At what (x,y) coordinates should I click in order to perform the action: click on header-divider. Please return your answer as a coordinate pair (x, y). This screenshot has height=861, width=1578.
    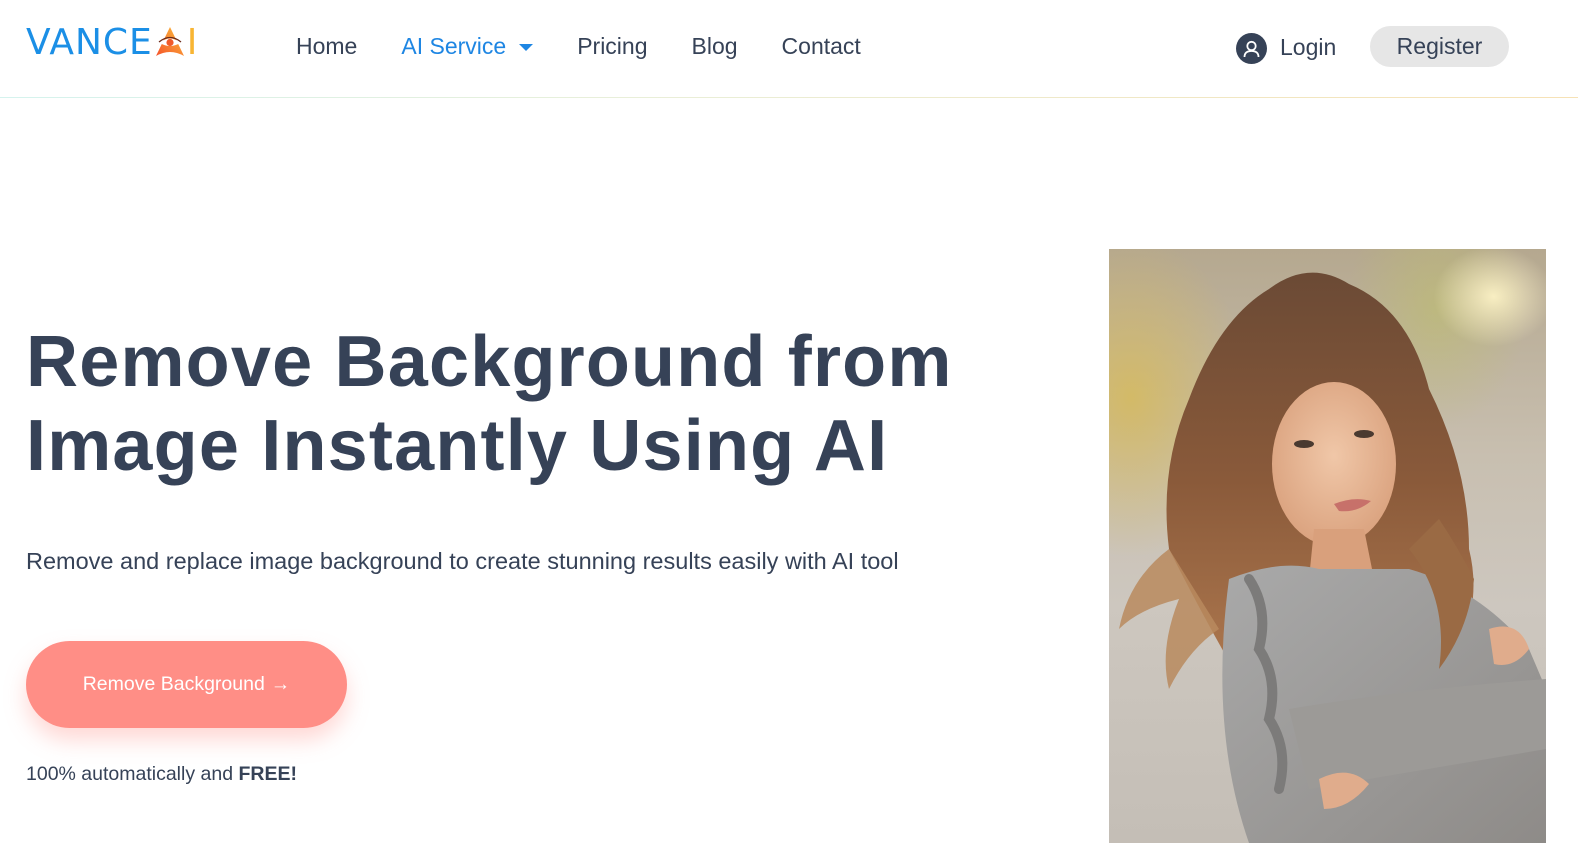
    Looking at the image, I should click on (789, 97).